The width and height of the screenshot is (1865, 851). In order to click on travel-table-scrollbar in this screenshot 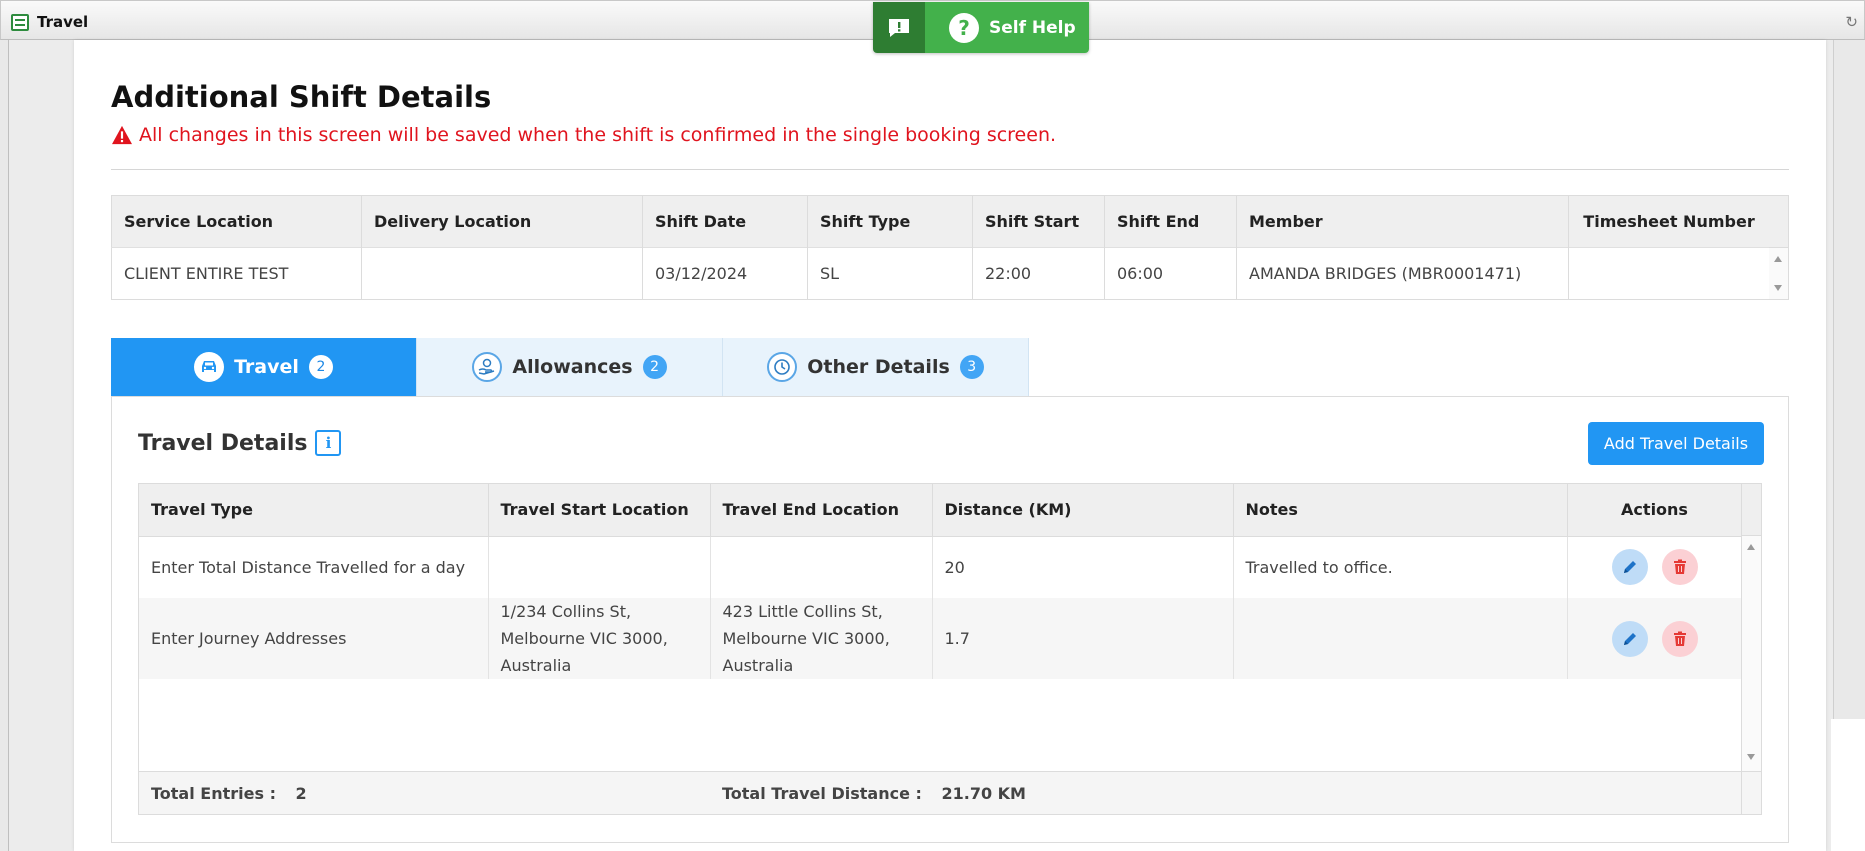, I will do `click(1751, 627)`.